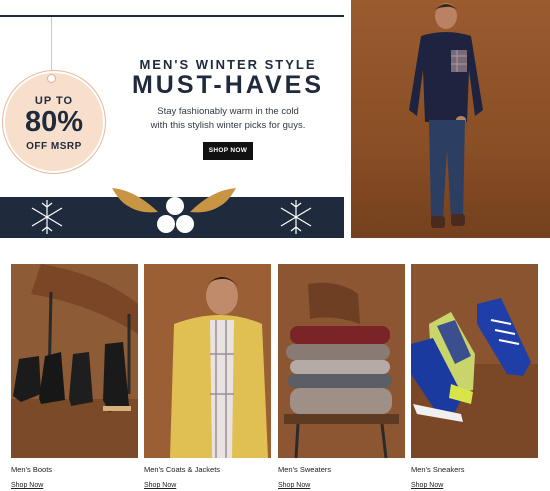  I want to click on category-card-sweaters: Men's Sweaters Shop Now, so click(341, 377).